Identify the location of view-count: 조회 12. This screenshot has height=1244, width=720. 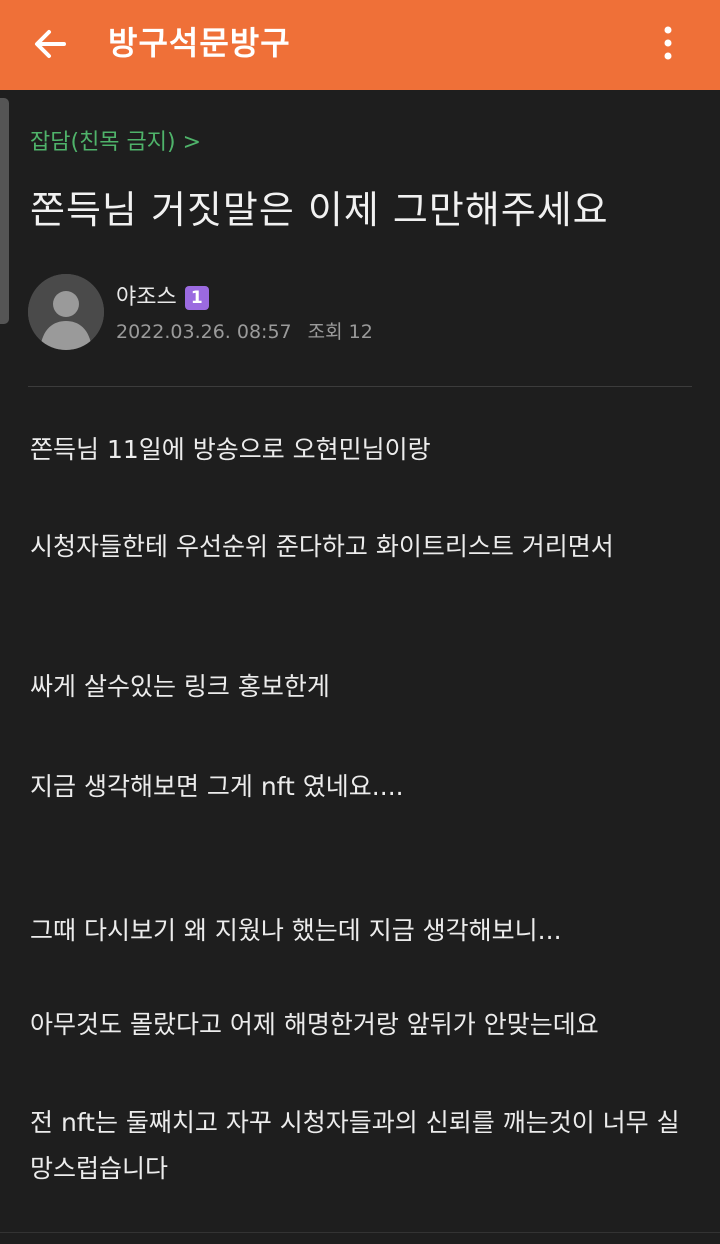
(340, 332).